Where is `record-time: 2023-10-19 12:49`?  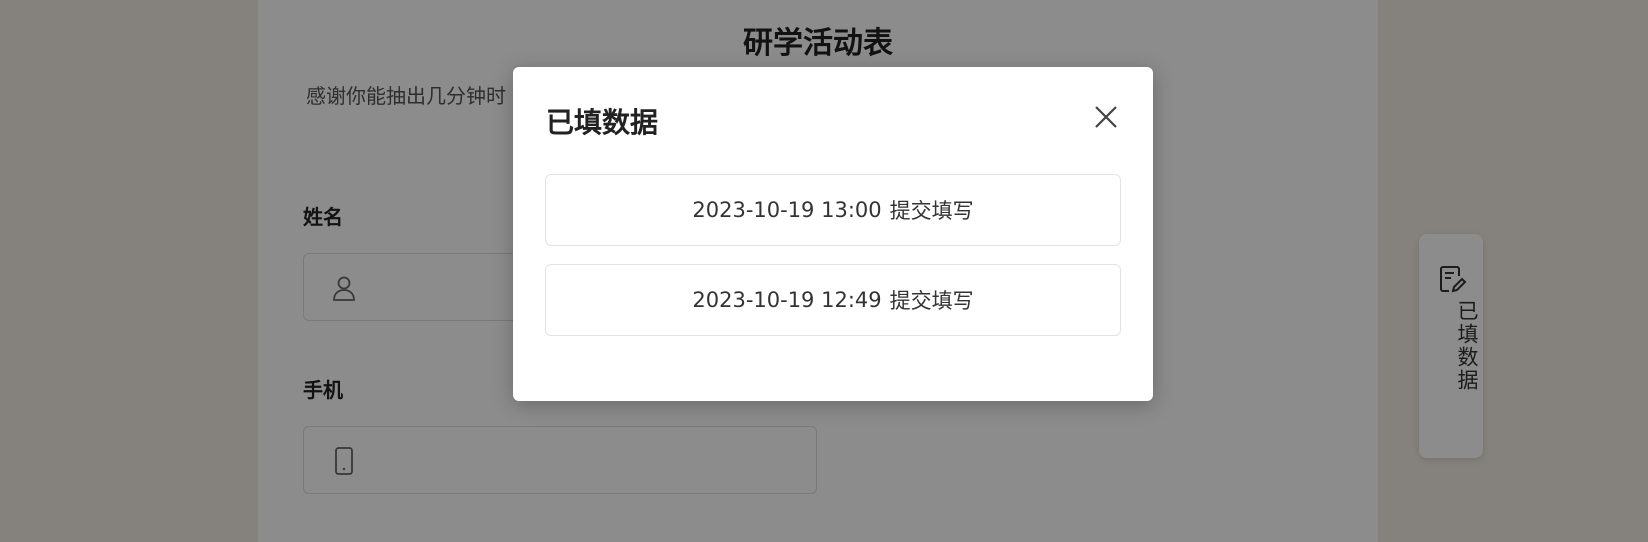
record-time: 2023-10-19 12:49 is located at coordinates (787, 300).